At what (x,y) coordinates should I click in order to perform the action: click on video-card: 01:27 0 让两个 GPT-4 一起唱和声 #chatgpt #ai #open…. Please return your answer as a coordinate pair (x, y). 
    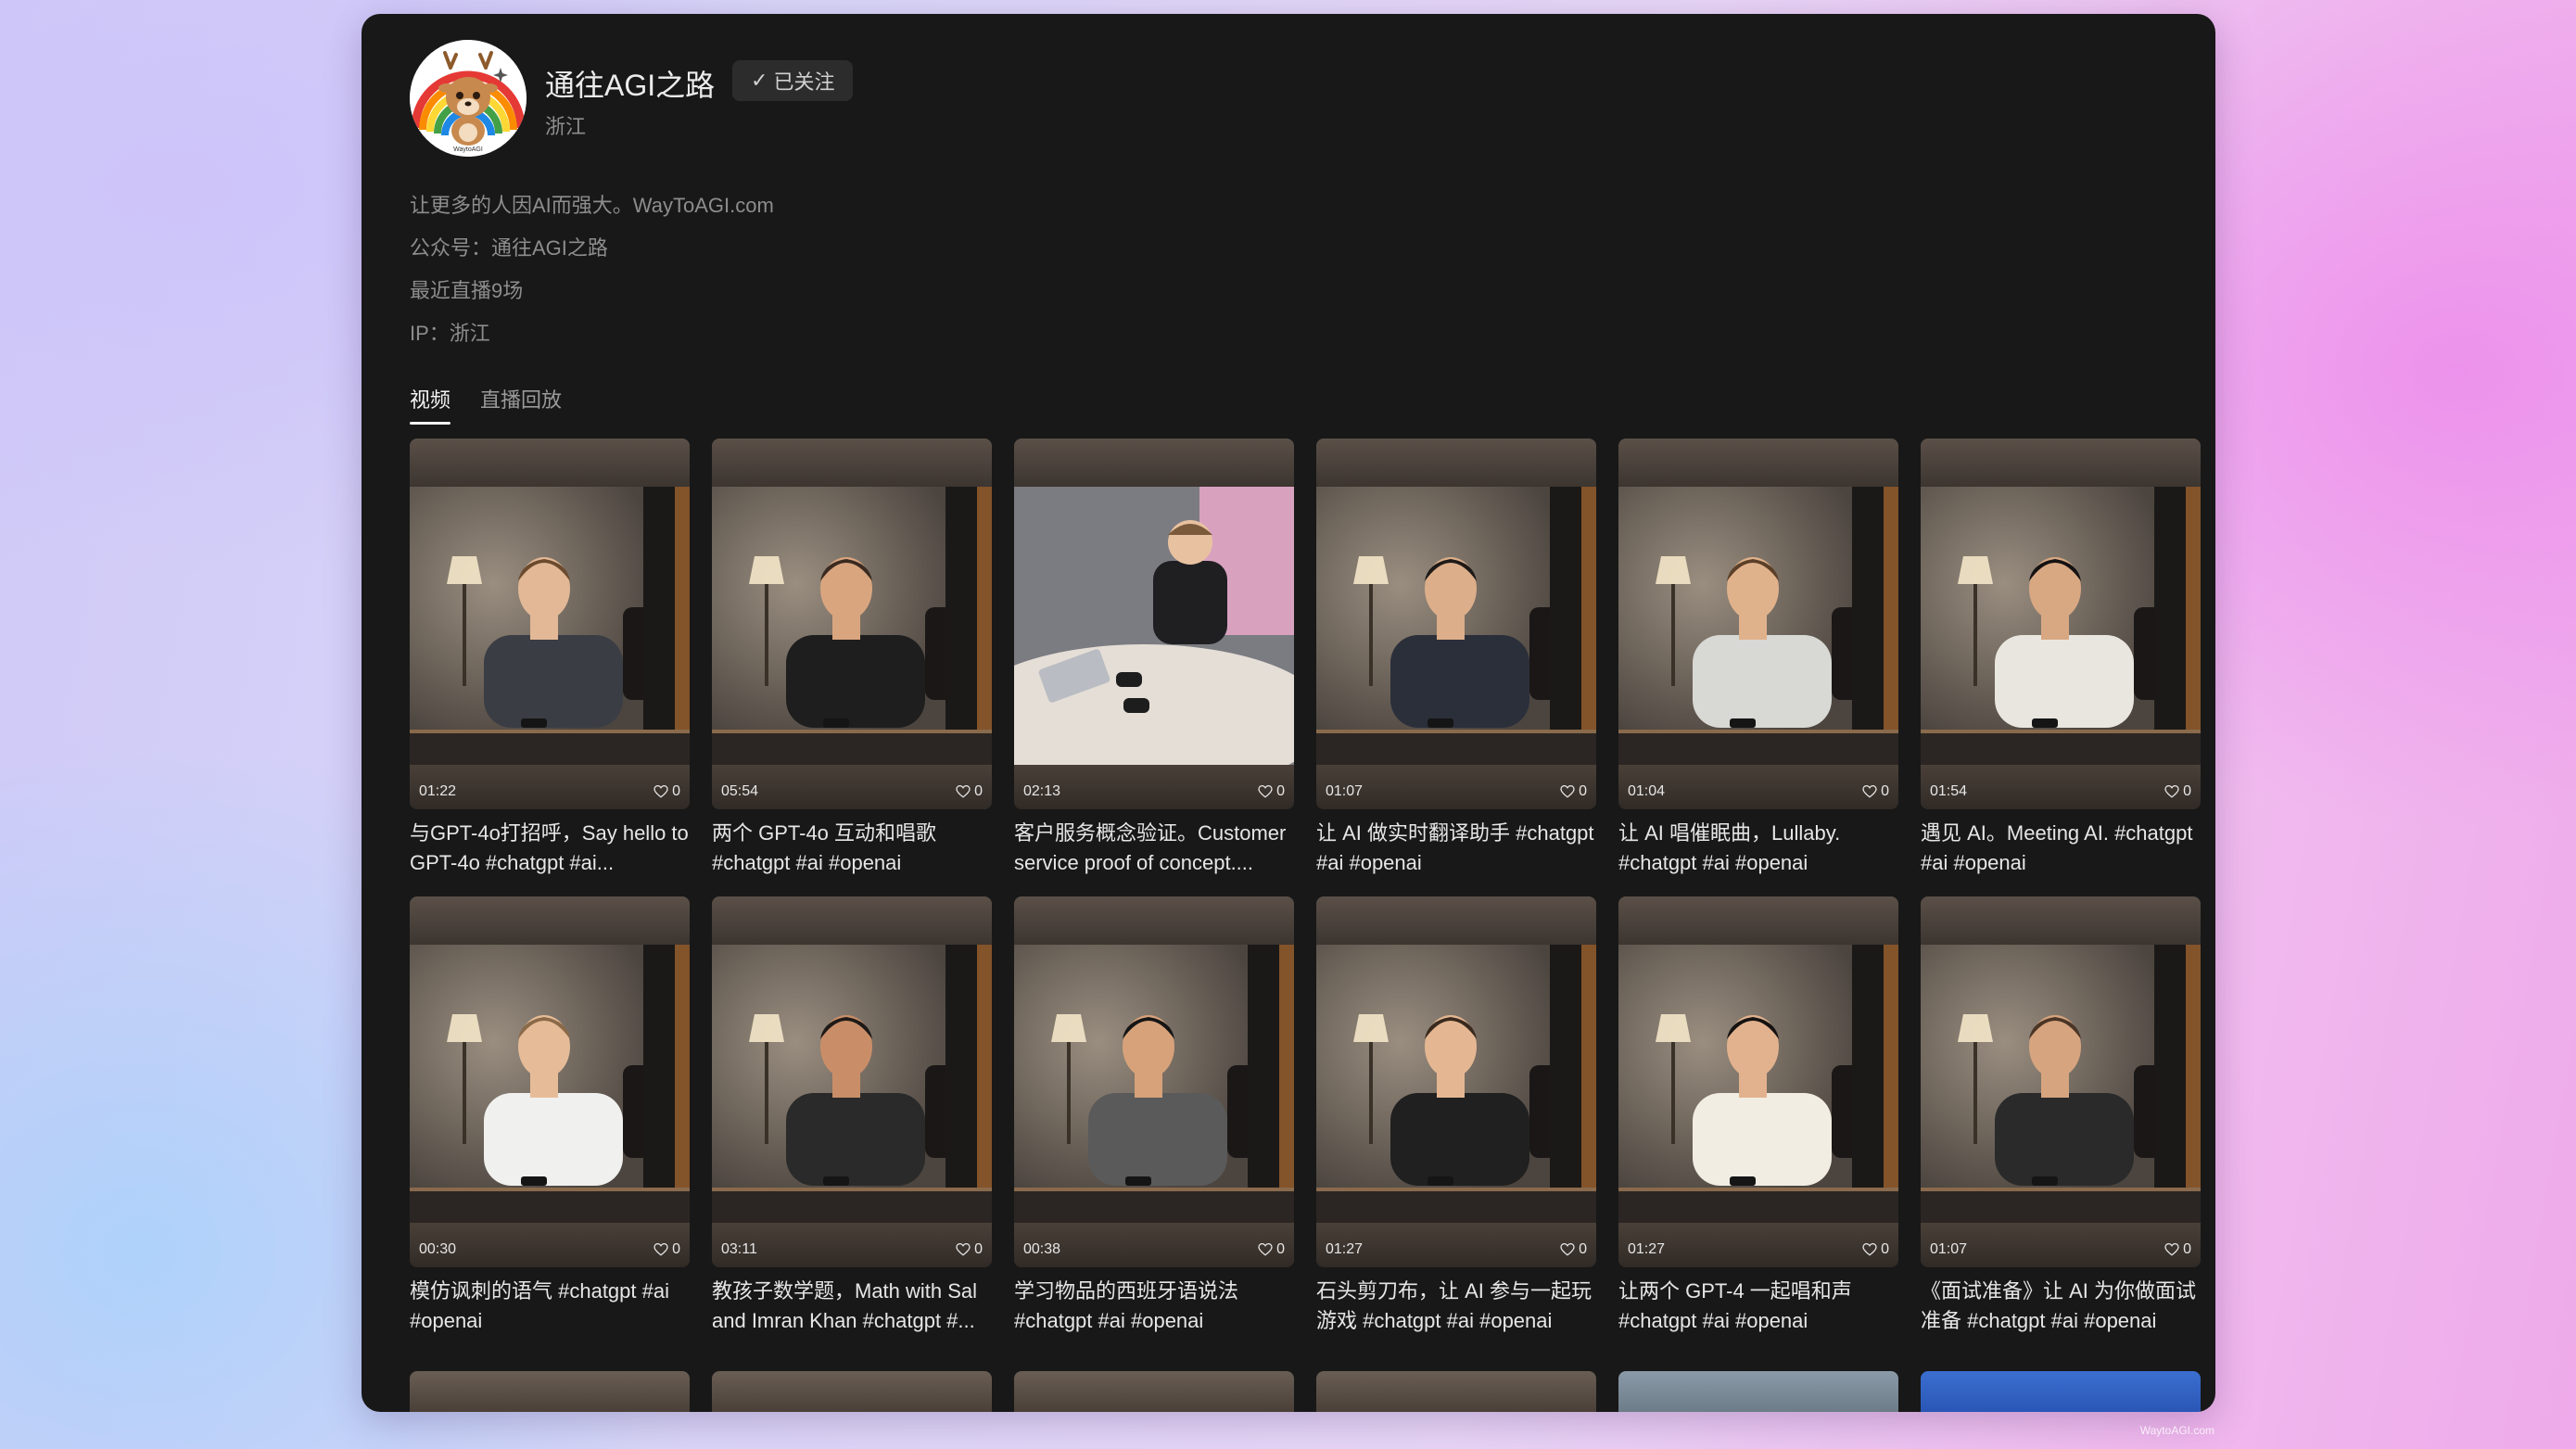
    Looking at the image, I should click on (1758, 1116).